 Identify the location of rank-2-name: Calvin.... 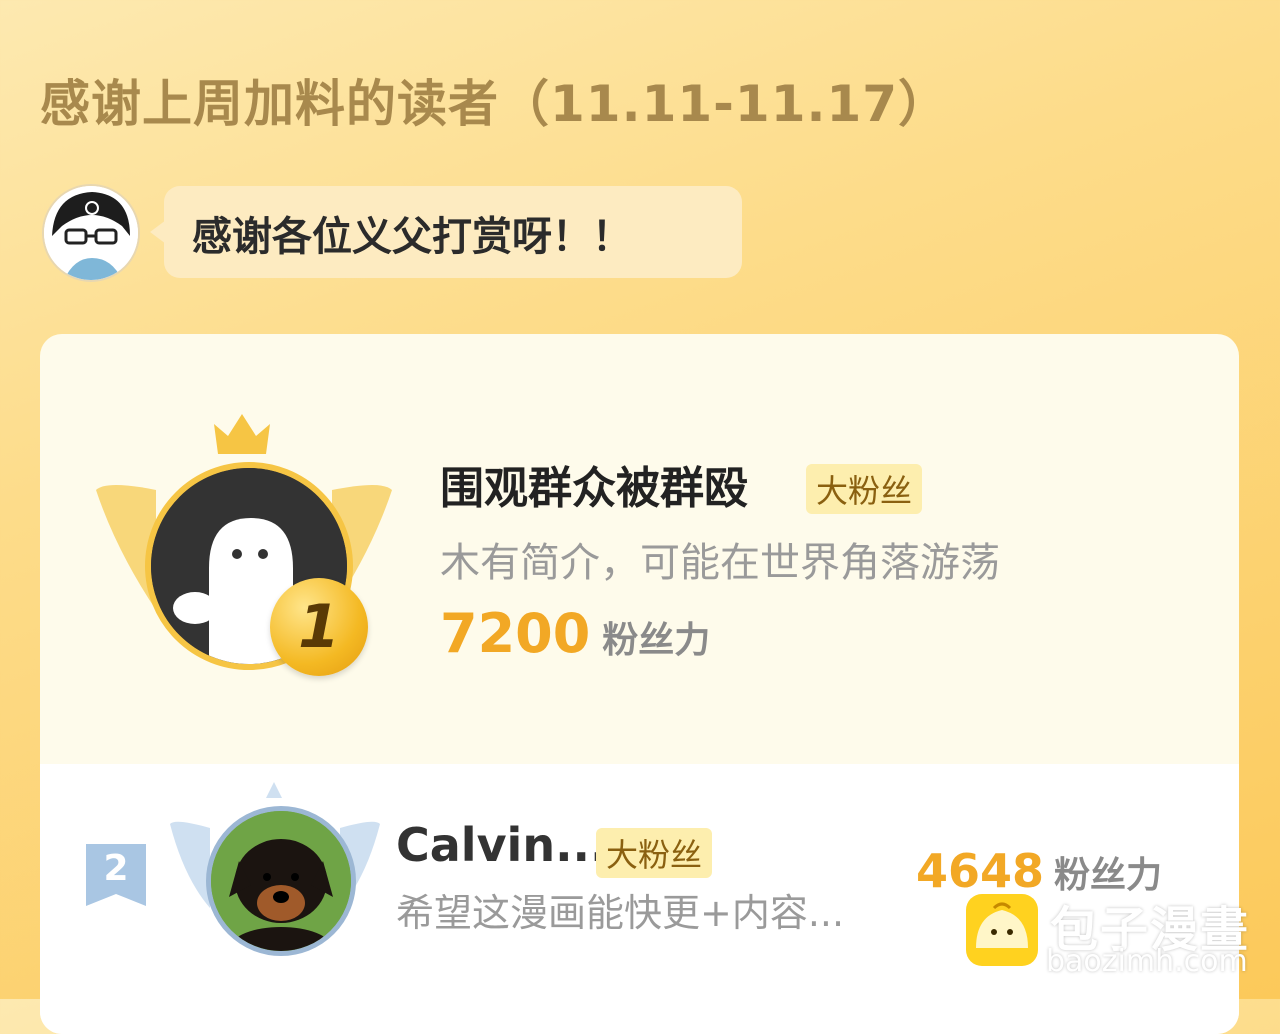
(502, 845).